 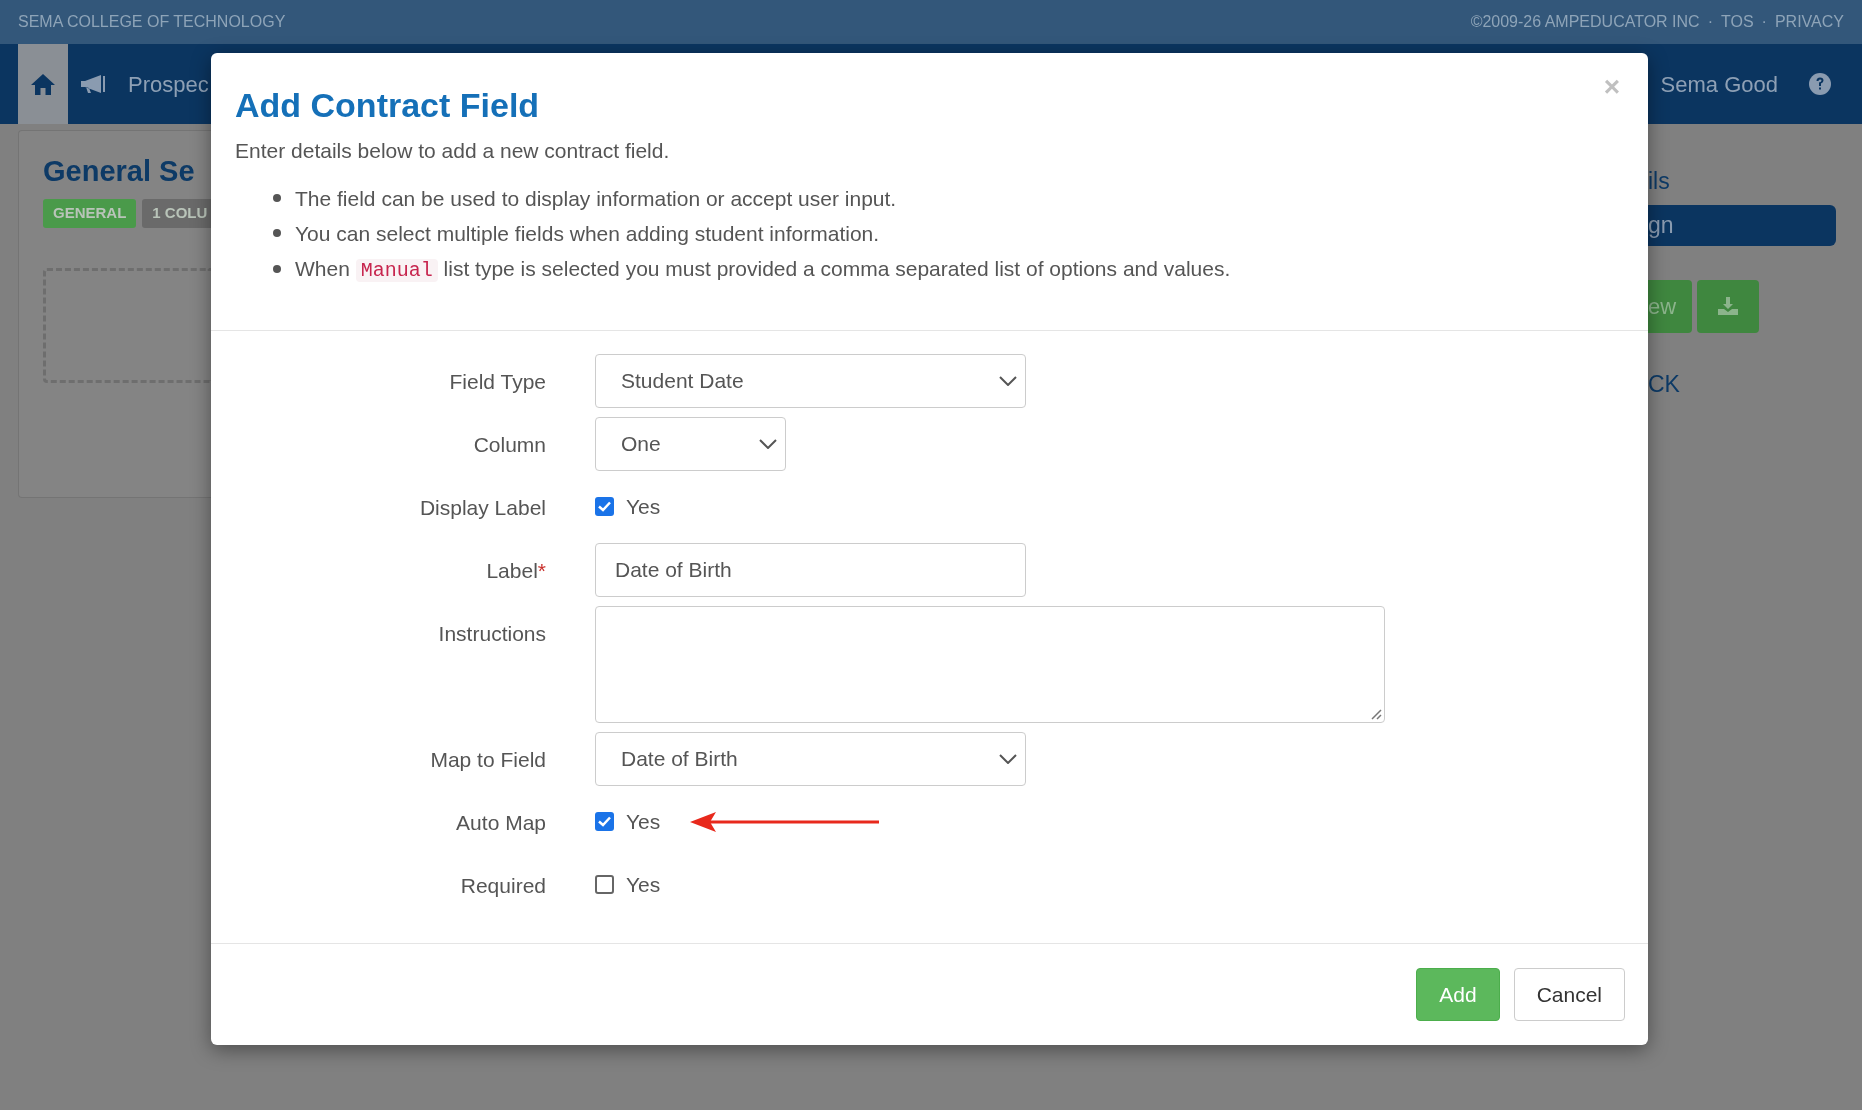 What do you see at coordinates (1728, 306) in the screenshot?
I see `download-icon` at bounding box center [1728, 306].